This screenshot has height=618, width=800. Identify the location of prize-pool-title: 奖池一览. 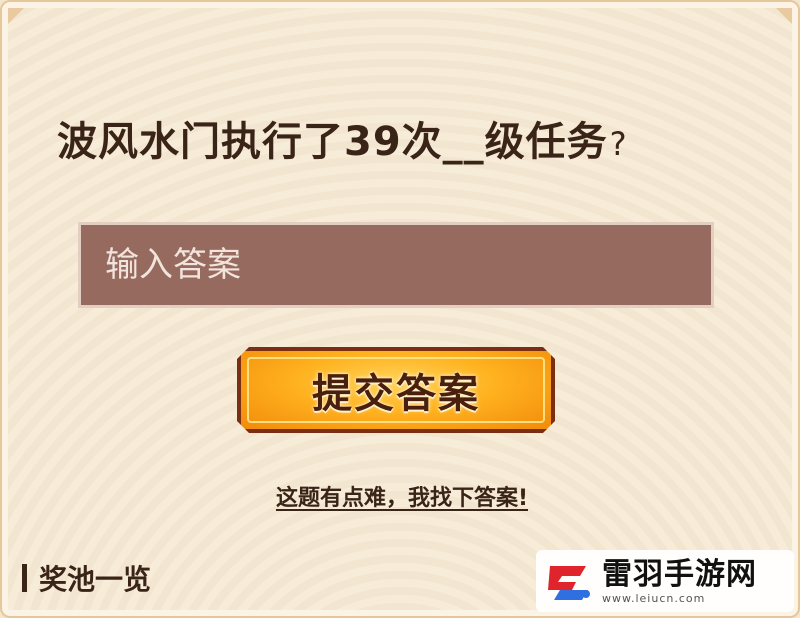
(95, 579).